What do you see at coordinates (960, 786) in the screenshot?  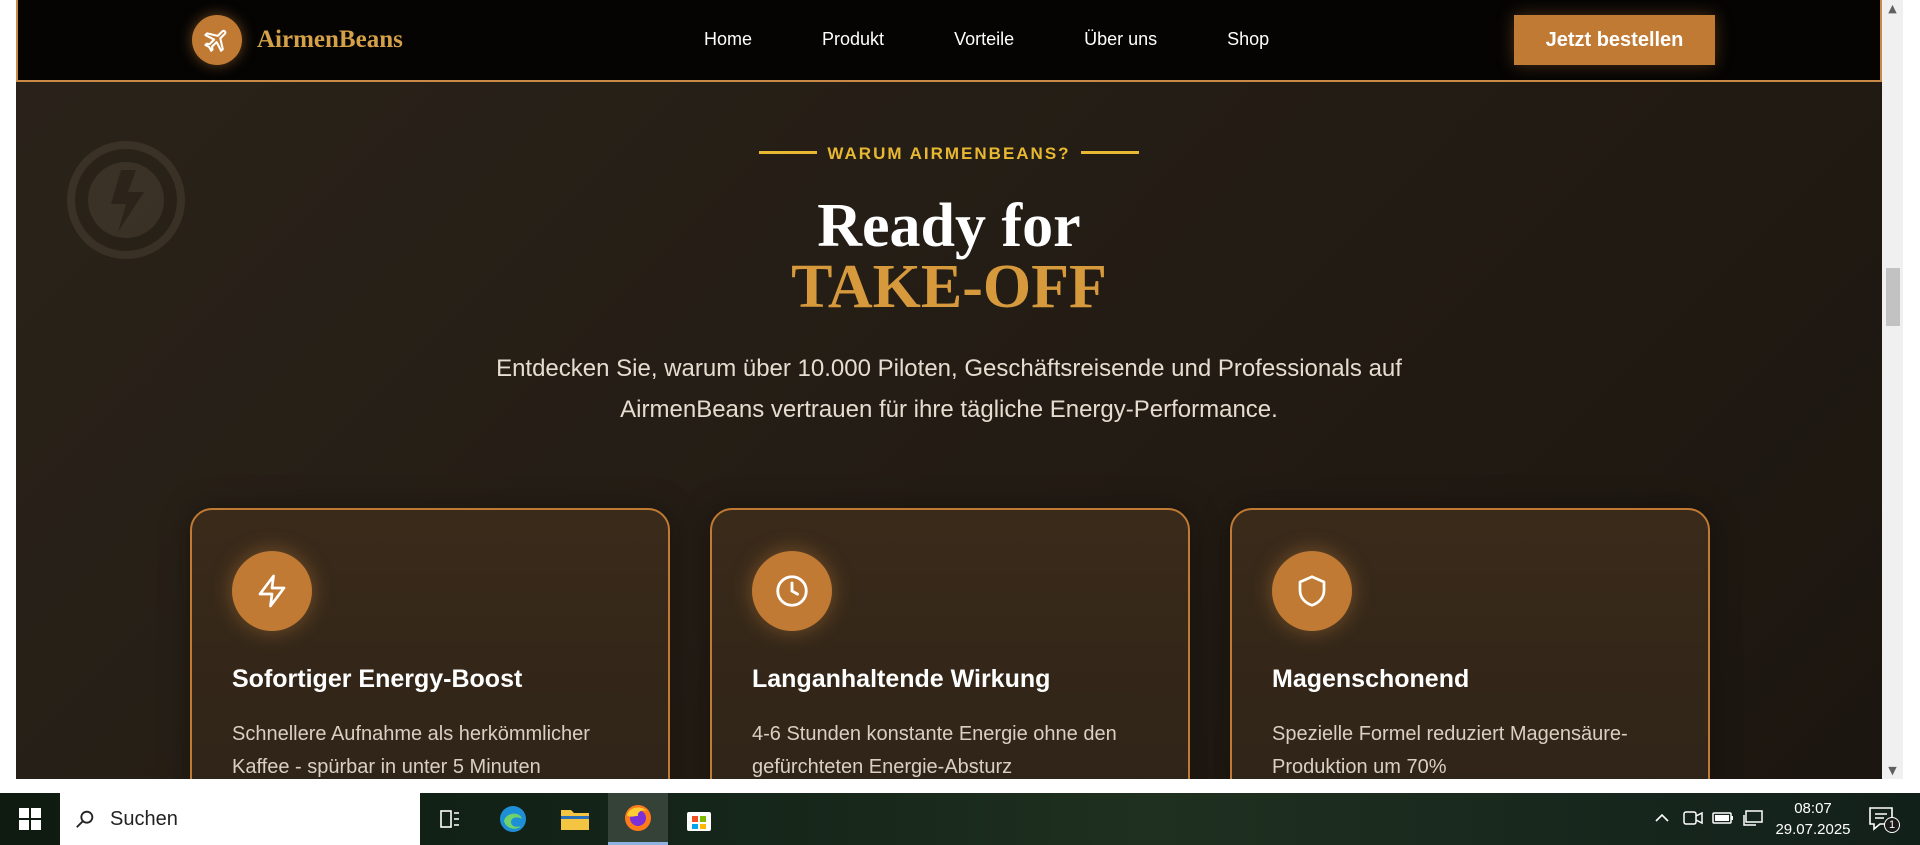 I see `window-bottom-edge` at bounding box center [960, 786].